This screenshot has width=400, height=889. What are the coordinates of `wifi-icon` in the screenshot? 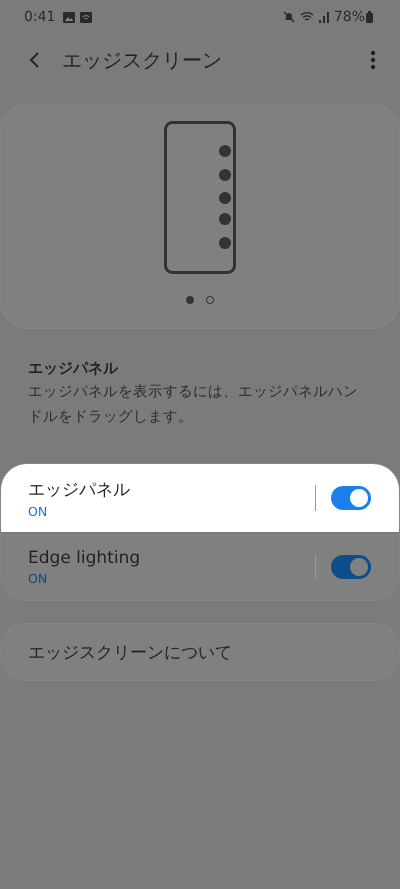 It's located at (307, 17).